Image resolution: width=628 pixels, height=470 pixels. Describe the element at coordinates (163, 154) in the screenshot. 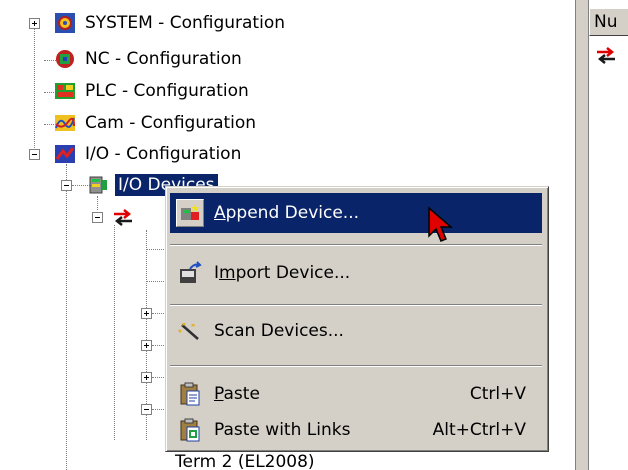

I see `tree-item-label: I/O - Configuration` at that location.